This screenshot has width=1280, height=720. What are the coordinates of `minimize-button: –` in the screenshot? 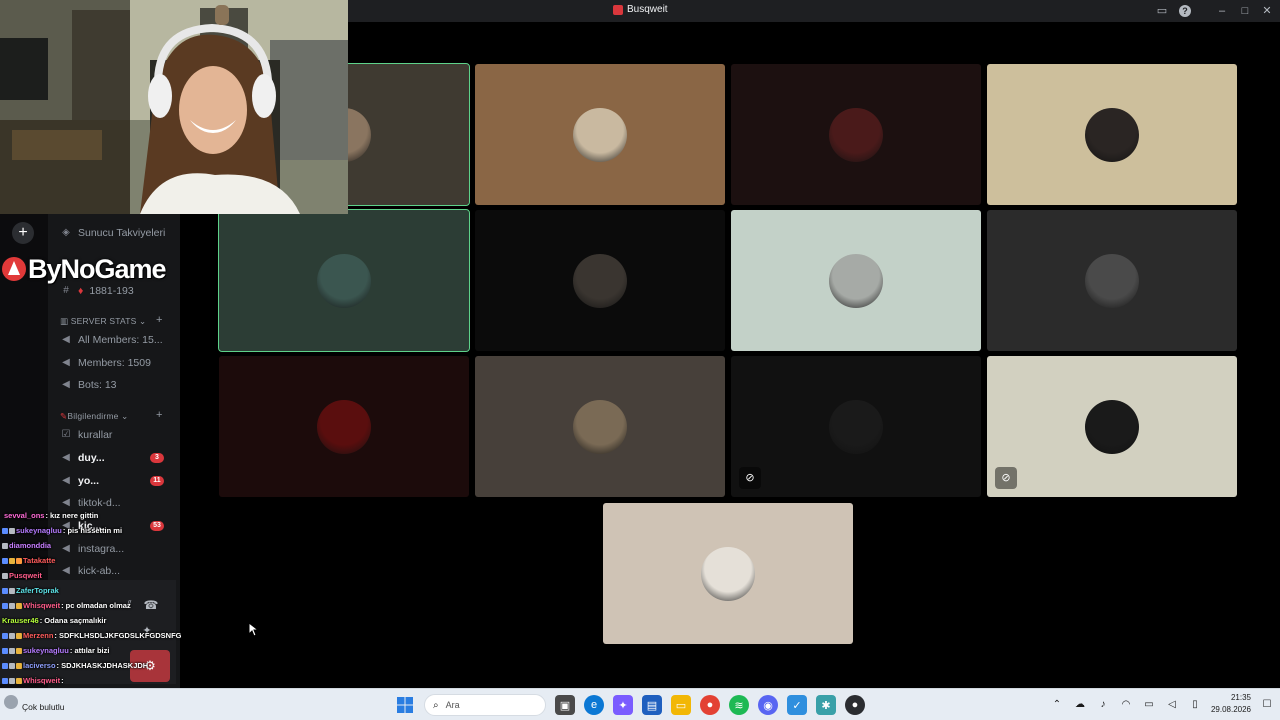 It's located at (1222, 11).